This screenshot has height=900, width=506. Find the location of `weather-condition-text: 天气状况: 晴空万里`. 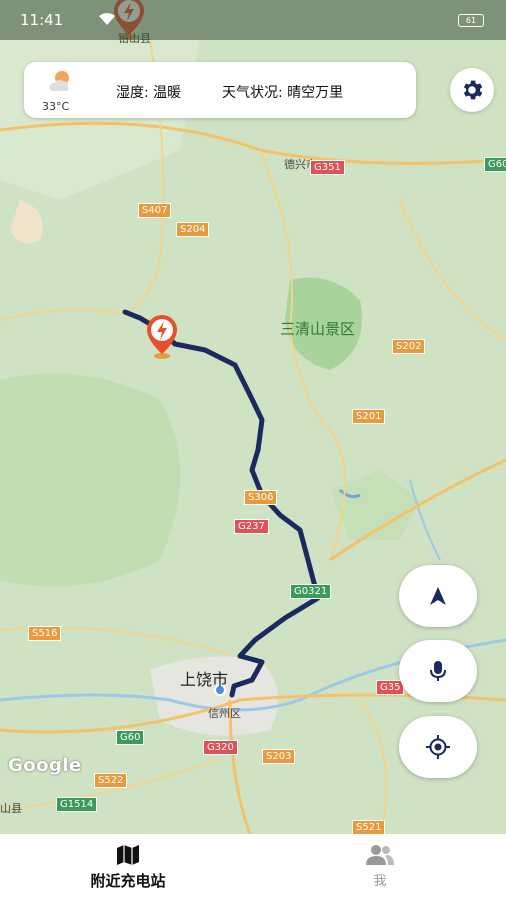

weather-condition-text: 天气状况: 晴空万里 is located at coordinates (283, 93).